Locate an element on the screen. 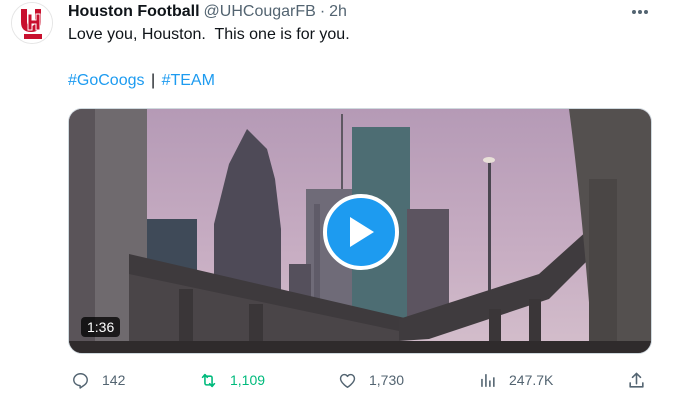 This screenshot has height=412, width=690. views-button: 247.7K is located at coordinates (515, 380).